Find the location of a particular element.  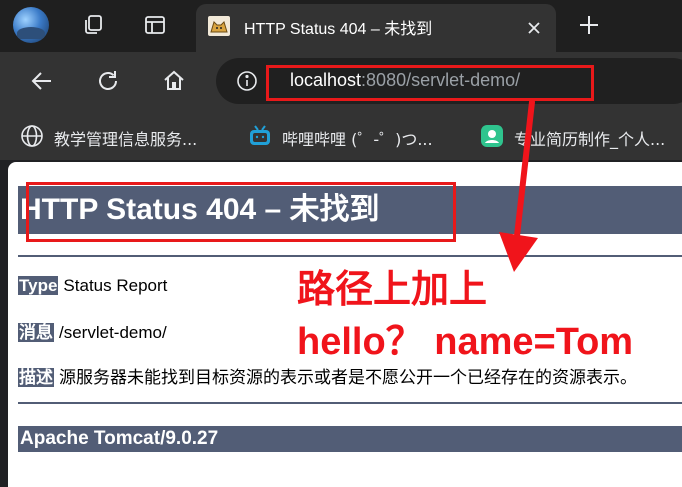

close-tab-icon is located at coordinates (534, 28).